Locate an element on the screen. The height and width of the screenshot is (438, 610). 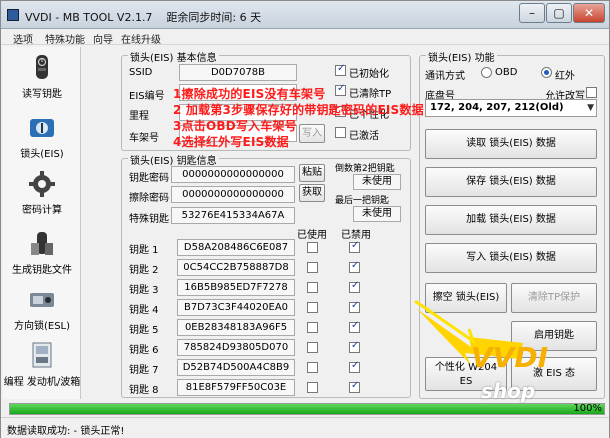
key-label: 钥匙 1 is located at coordinates (144, 250).